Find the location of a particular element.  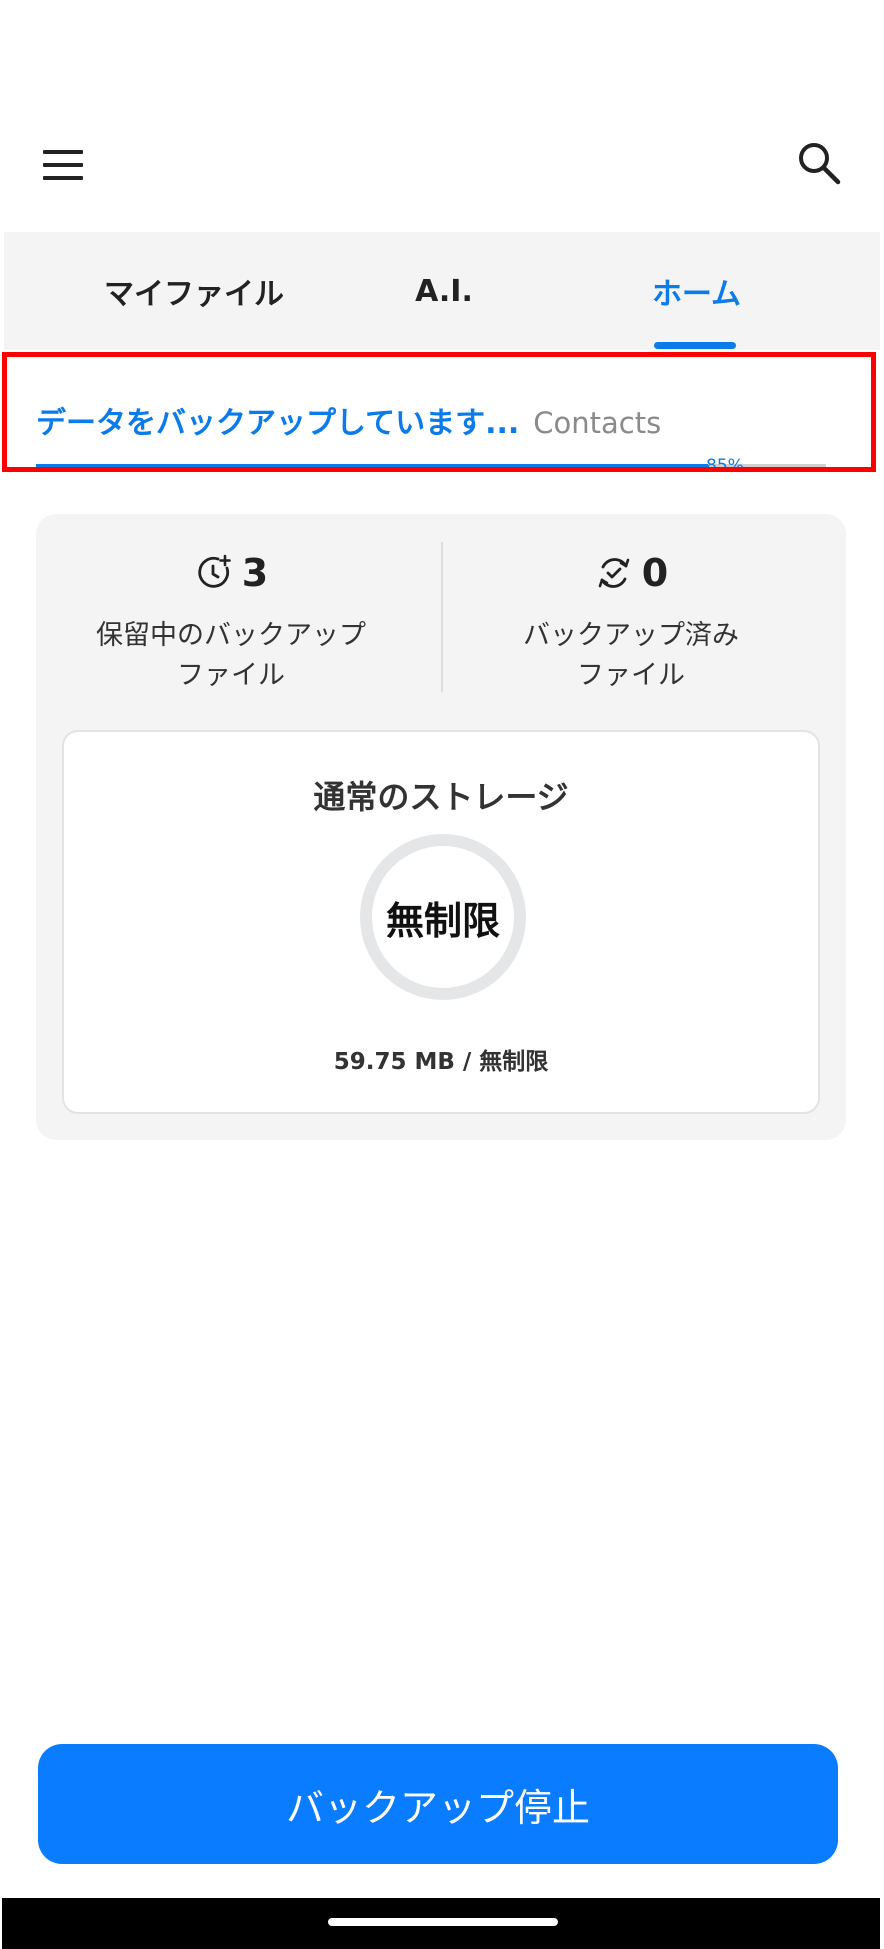

tab-my-files: マイファイル is located at coordinates (194, 291).